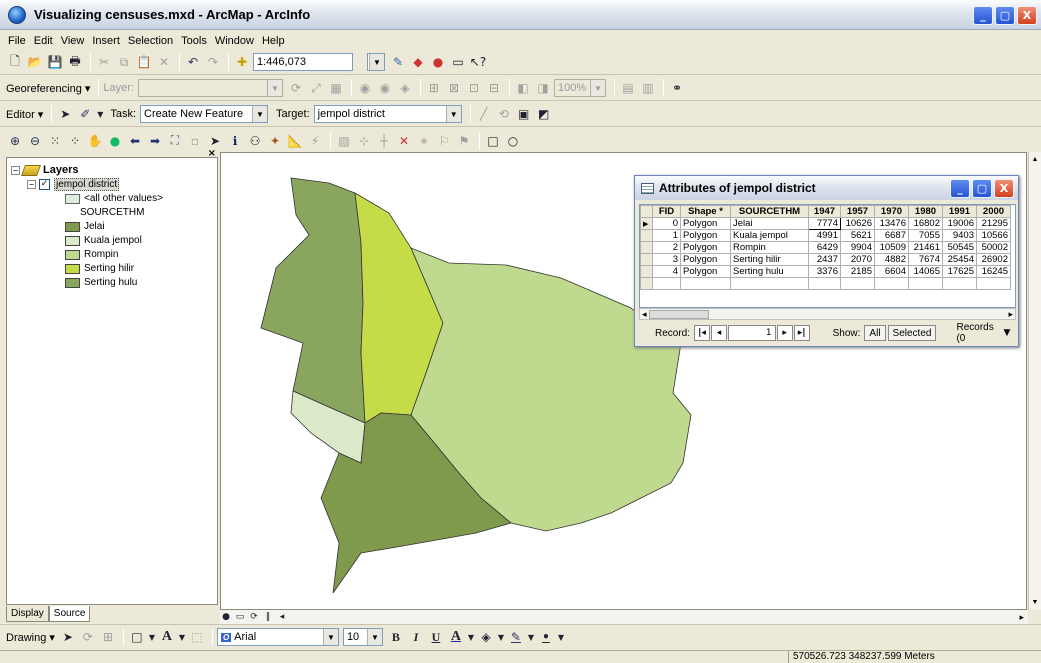 The height and width of the screenshot is (663, 1041). What do you see at coordinates (891, 223) in the screenshot?
I see `cell: 13476` at bounding box center [891, 223].